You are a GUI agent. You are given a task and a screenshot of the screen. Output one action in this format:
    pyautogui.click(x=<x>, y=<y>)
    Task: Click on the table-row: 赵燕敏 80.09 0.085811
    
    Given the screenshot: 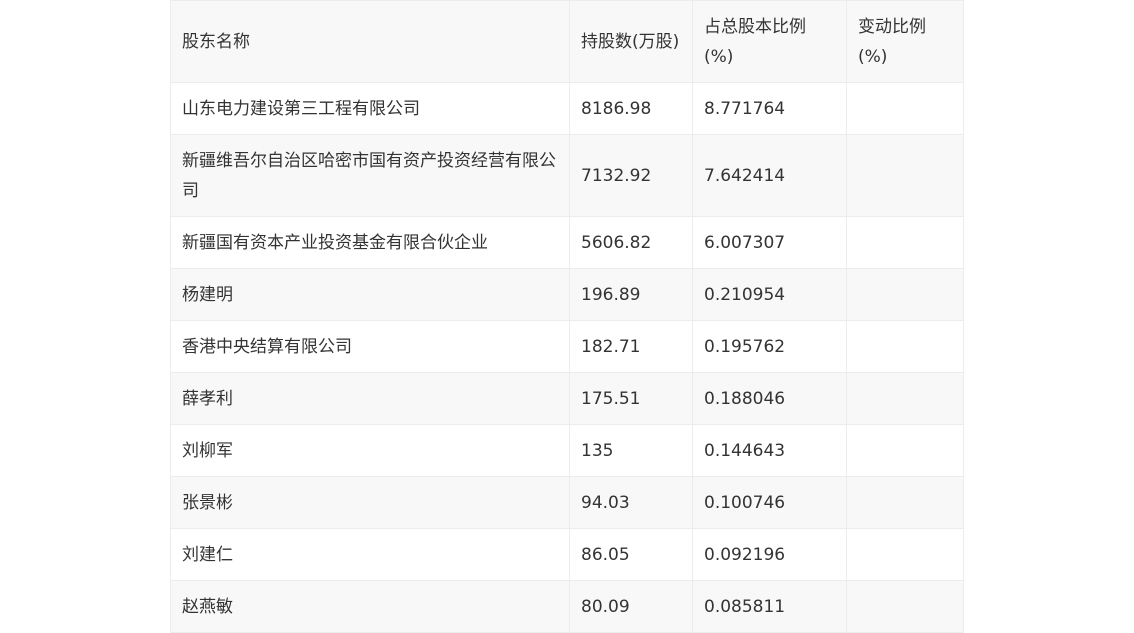 What is the action you would take?
    pyautogui.click(x=567, y=606)
    